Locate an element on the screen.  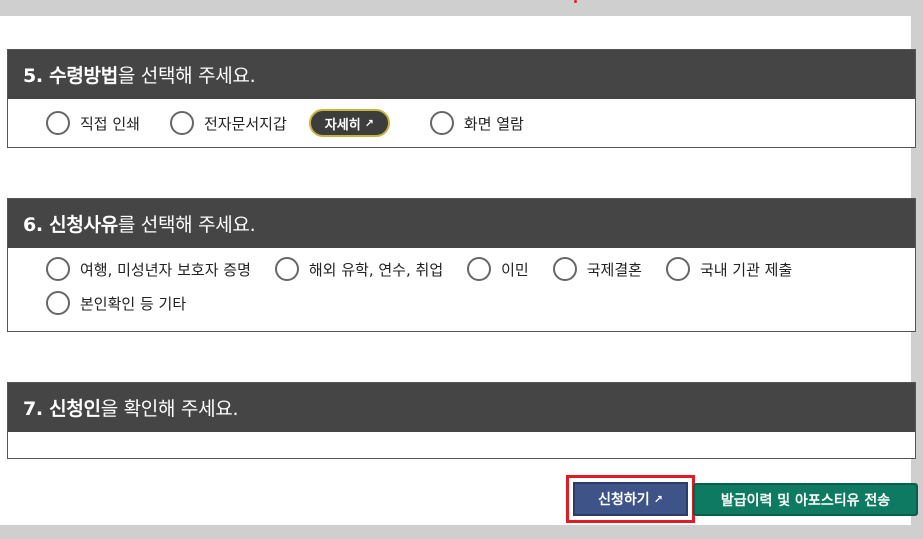
section-title-rest: 를 선택해 주세요. is located at coordinates (186, 225).